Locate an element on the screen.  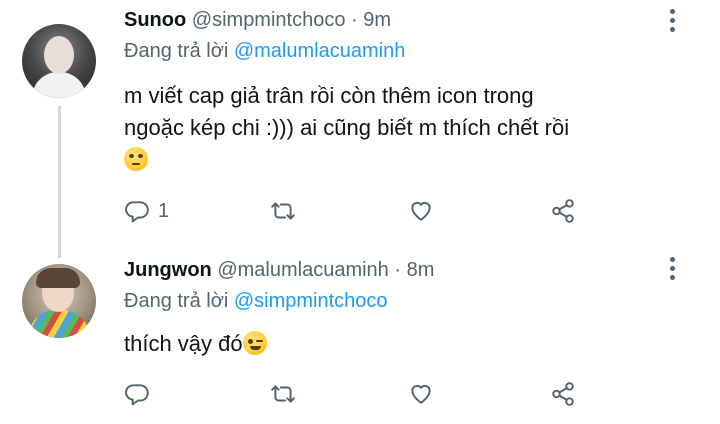
tweet-header: Sunoo @simpmintchoco · 9m is located at coordinates (257, 20).